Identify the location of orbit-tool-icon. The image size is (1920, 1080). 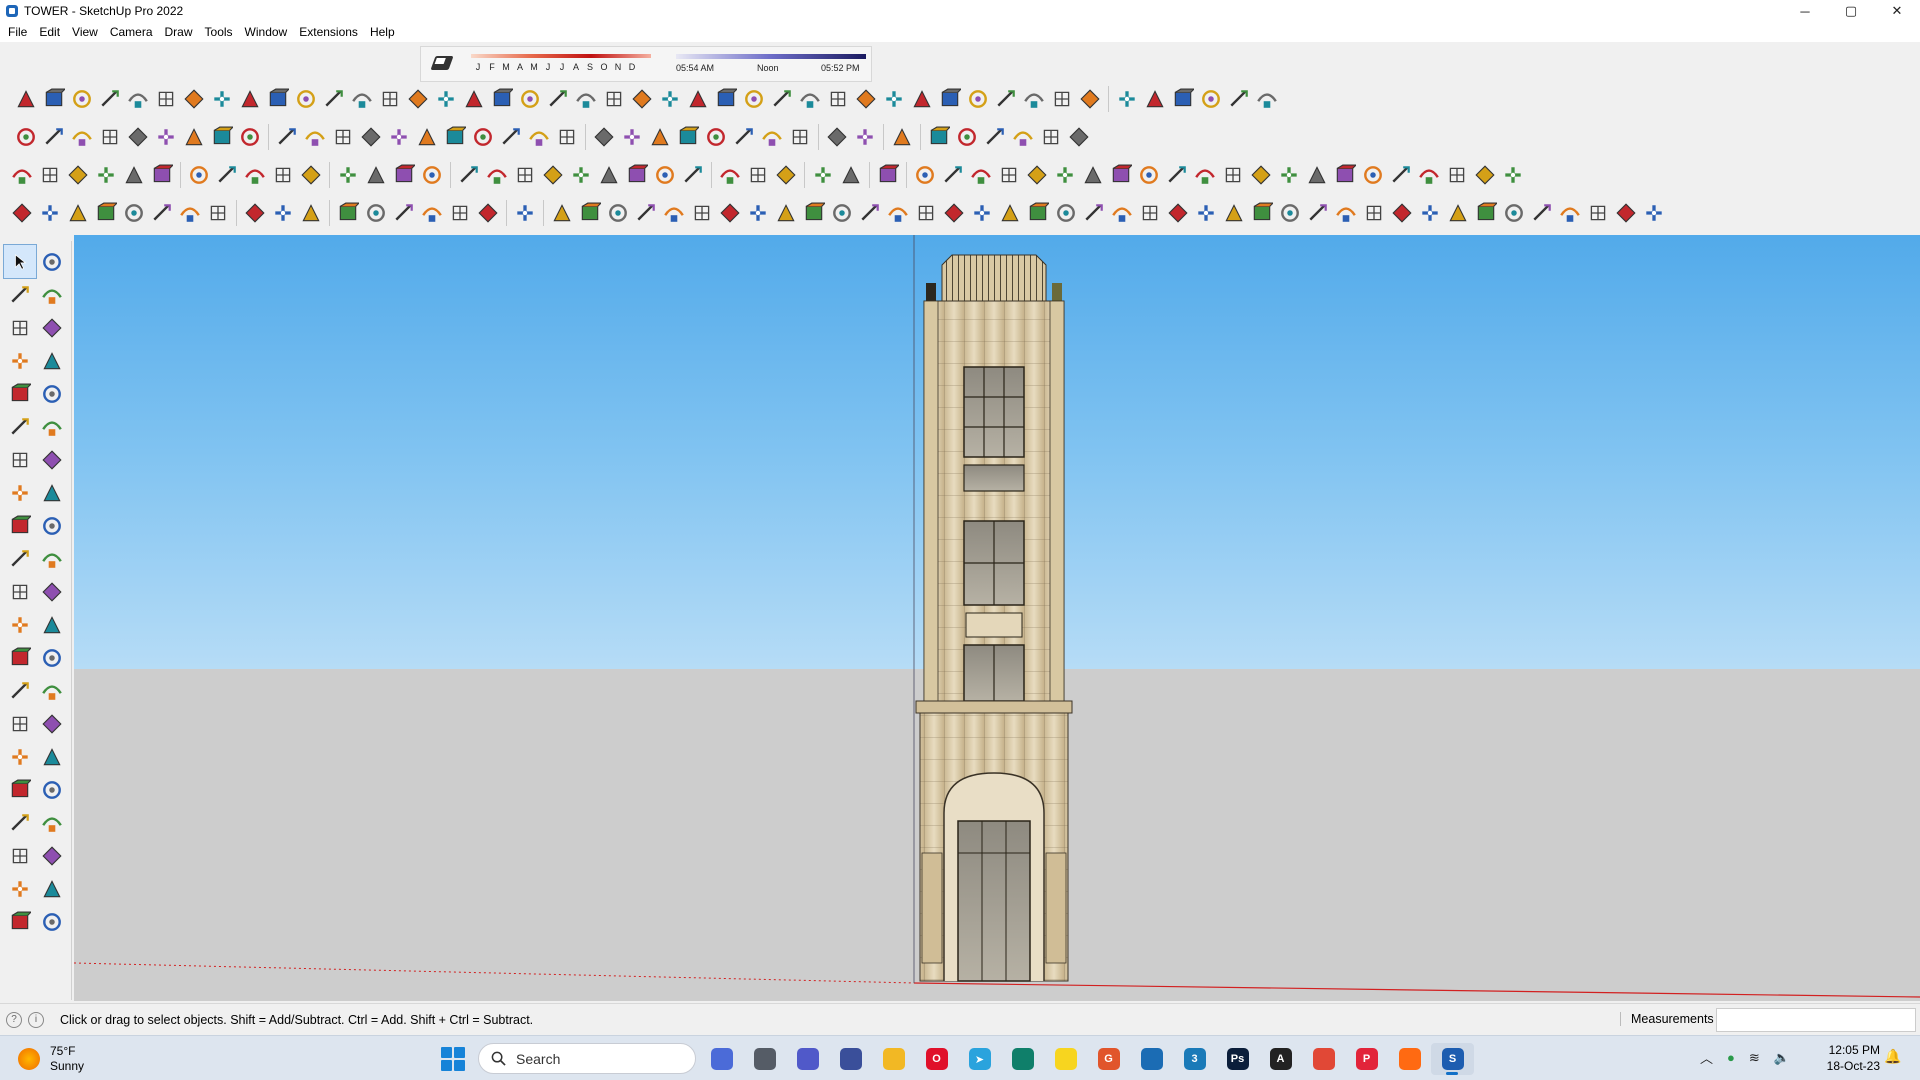
(20, 723).